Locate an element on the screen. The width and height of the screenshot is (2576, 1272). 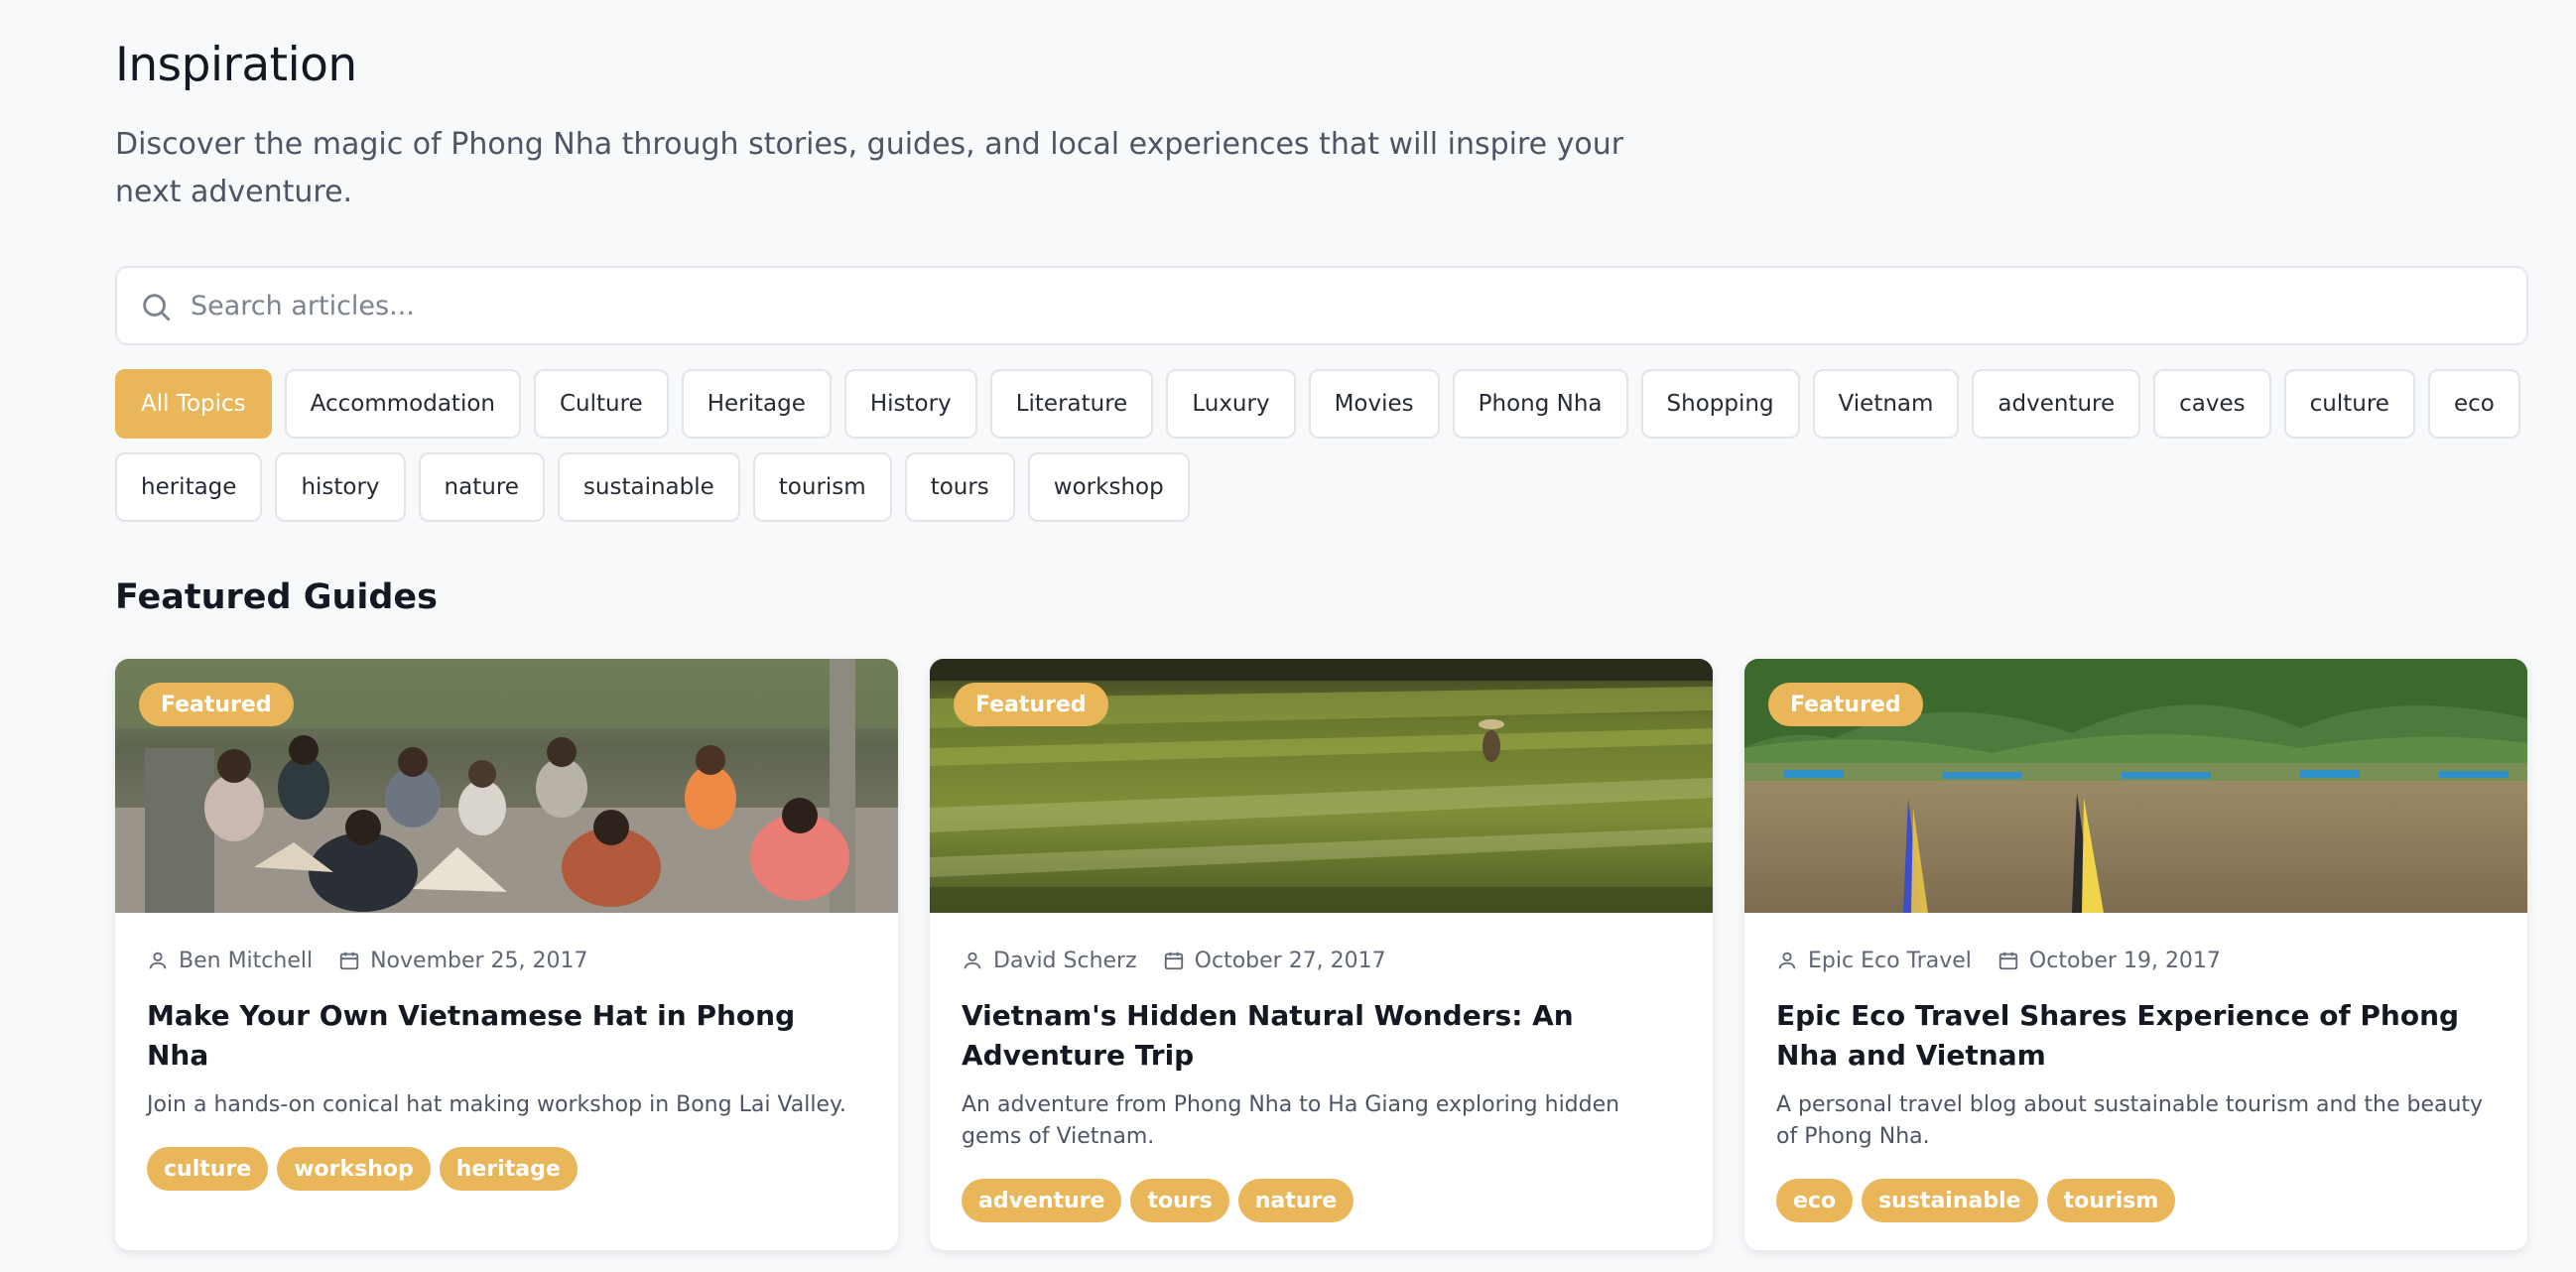
topic-chip: Heritage is located at coordinates (757, 404).